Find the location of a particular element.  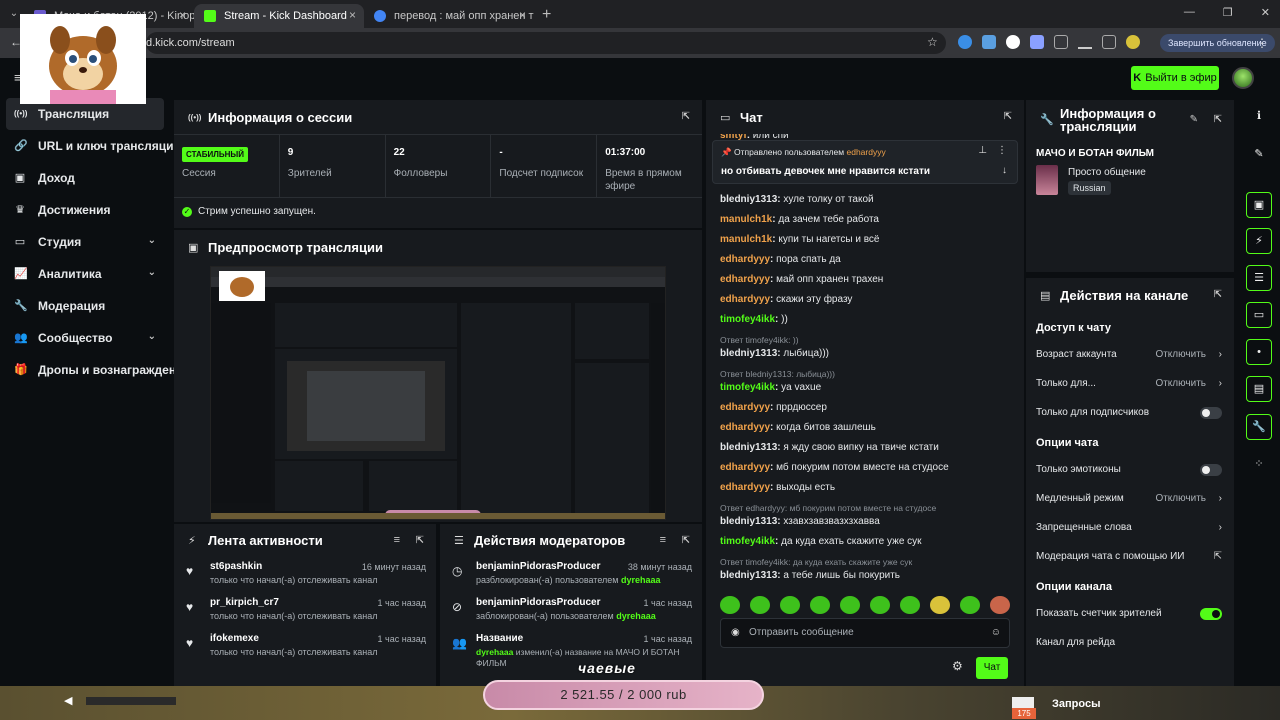

info-icon: ℹ is located at coordinates (1259, 117).